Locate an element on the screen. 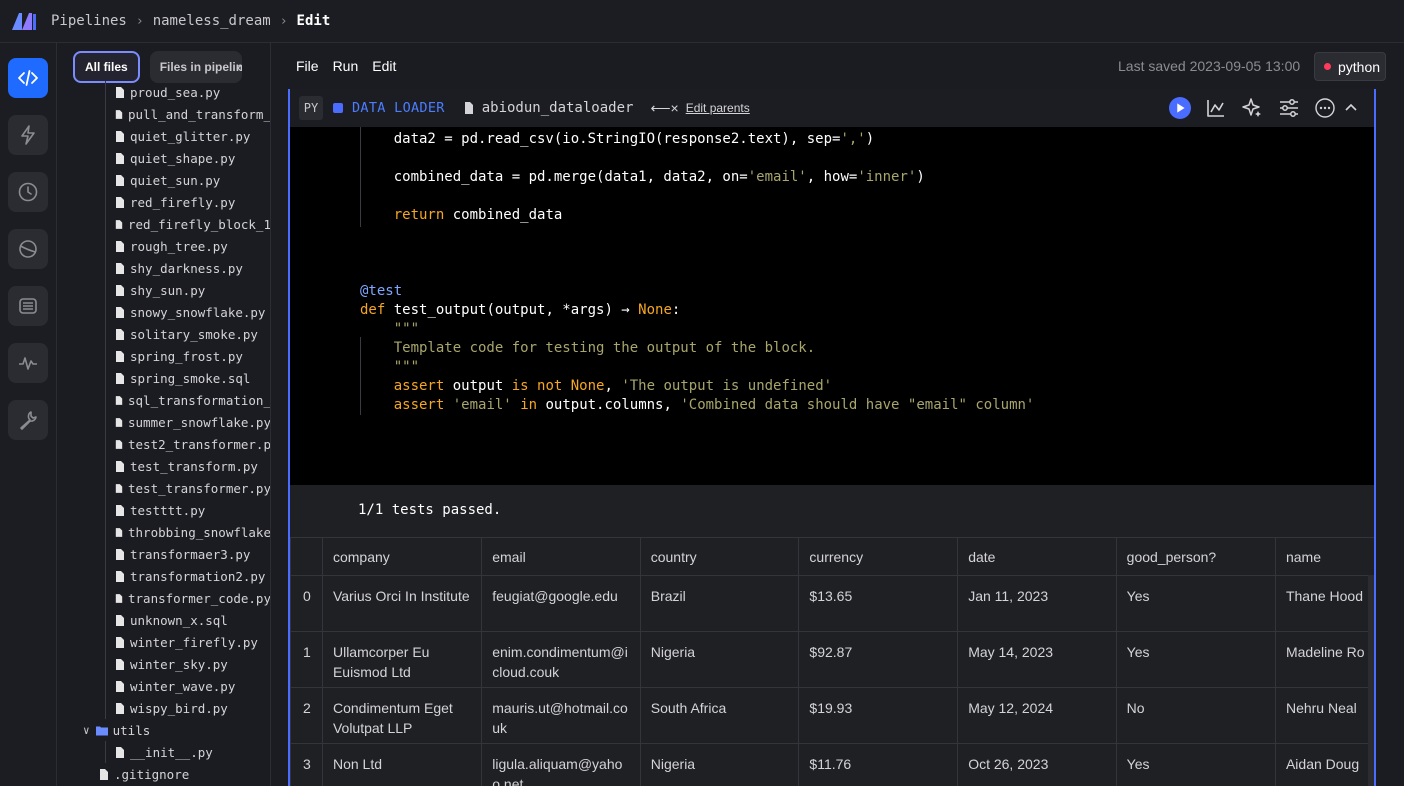  run-block-button is located at coordinates (1180, 108).